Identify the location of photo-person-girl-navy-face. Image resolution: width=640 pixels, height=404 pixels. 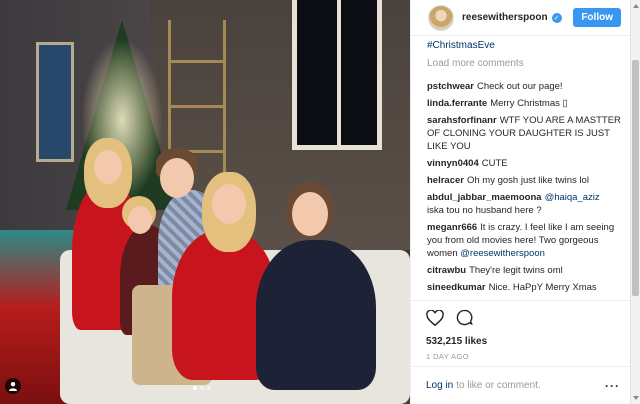
(310, 214).